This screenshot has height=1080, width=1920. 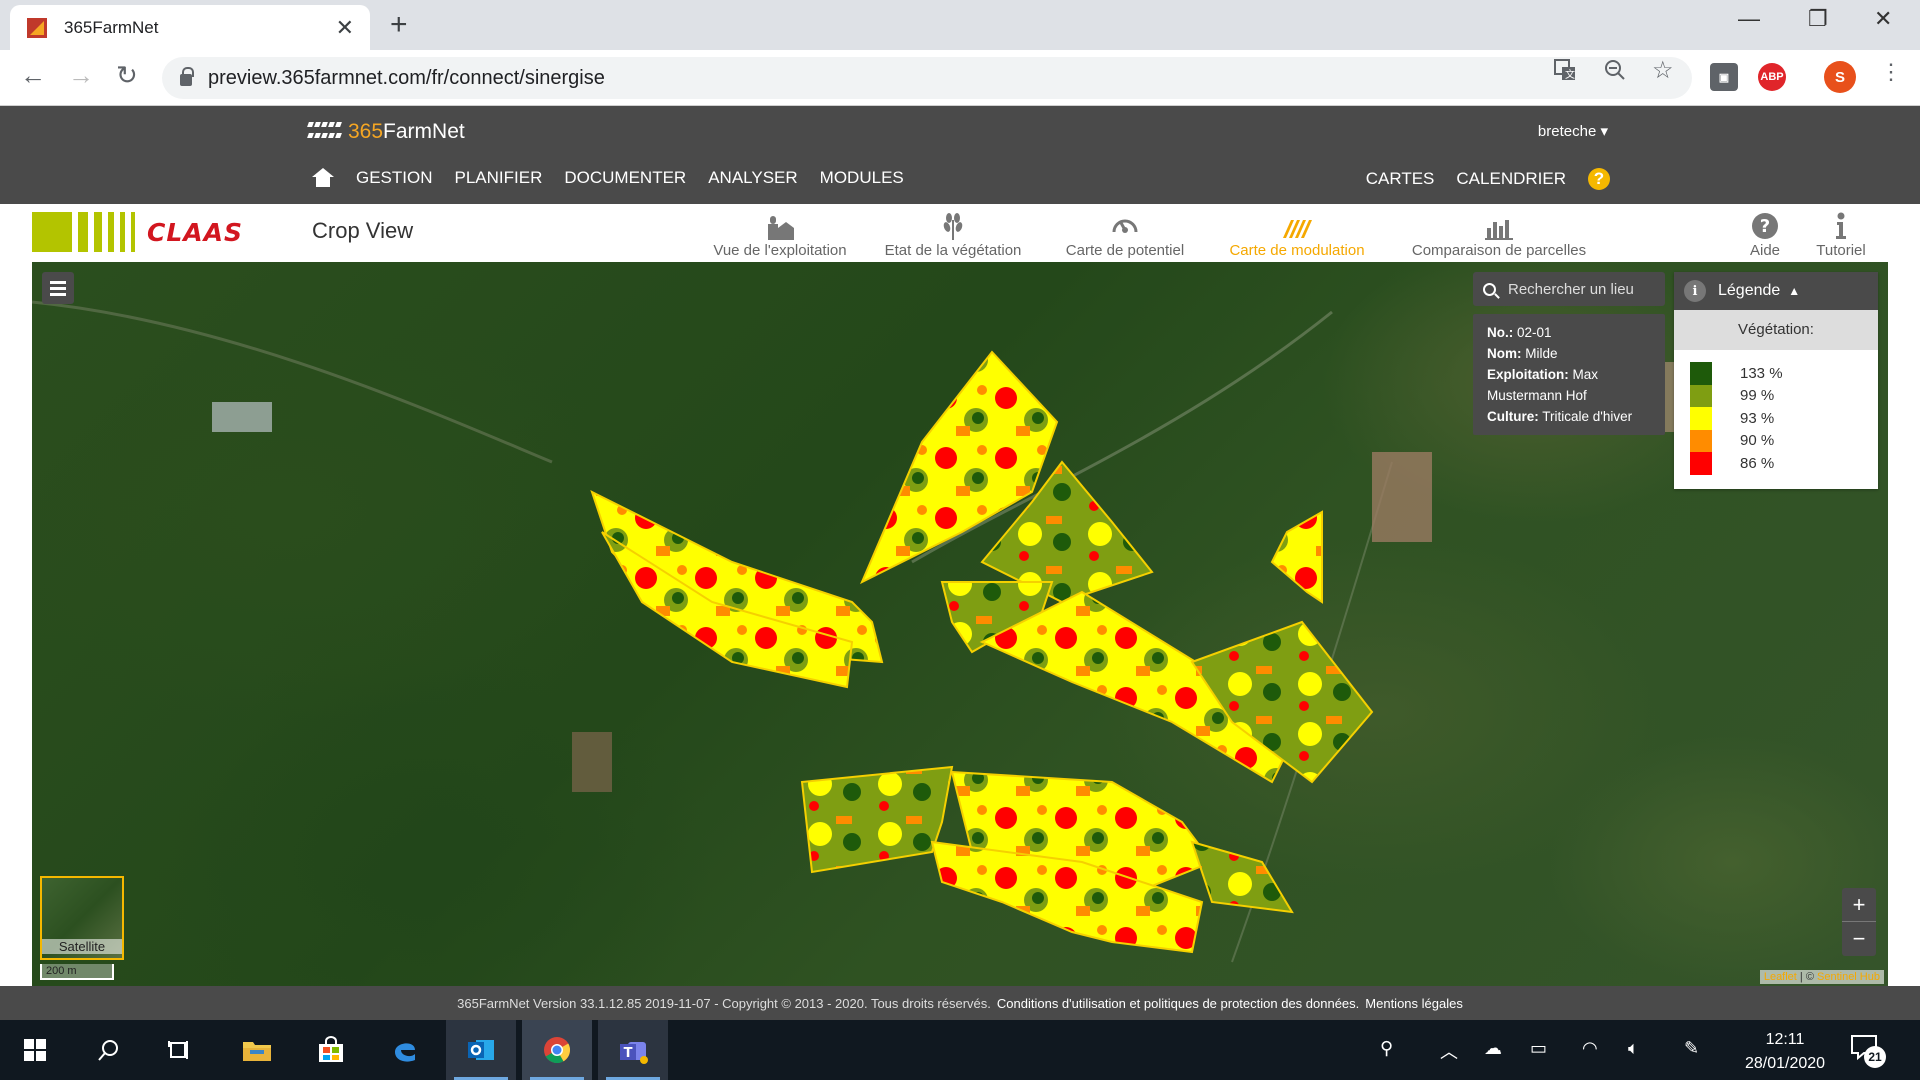 I want to click on outlook-icon, so click(x=481, y=1050).